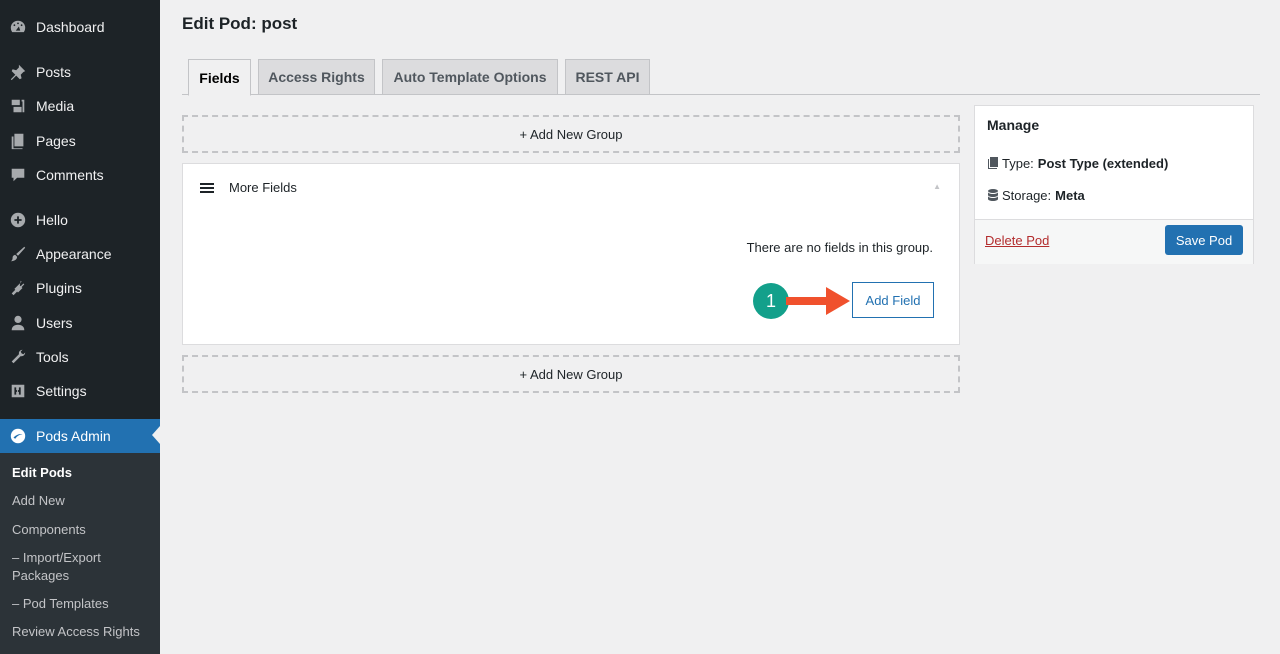 This screenshot has width=1280, height=654. I want to click on pod-storage-row: Storage: Meta, so click(1036, 195).